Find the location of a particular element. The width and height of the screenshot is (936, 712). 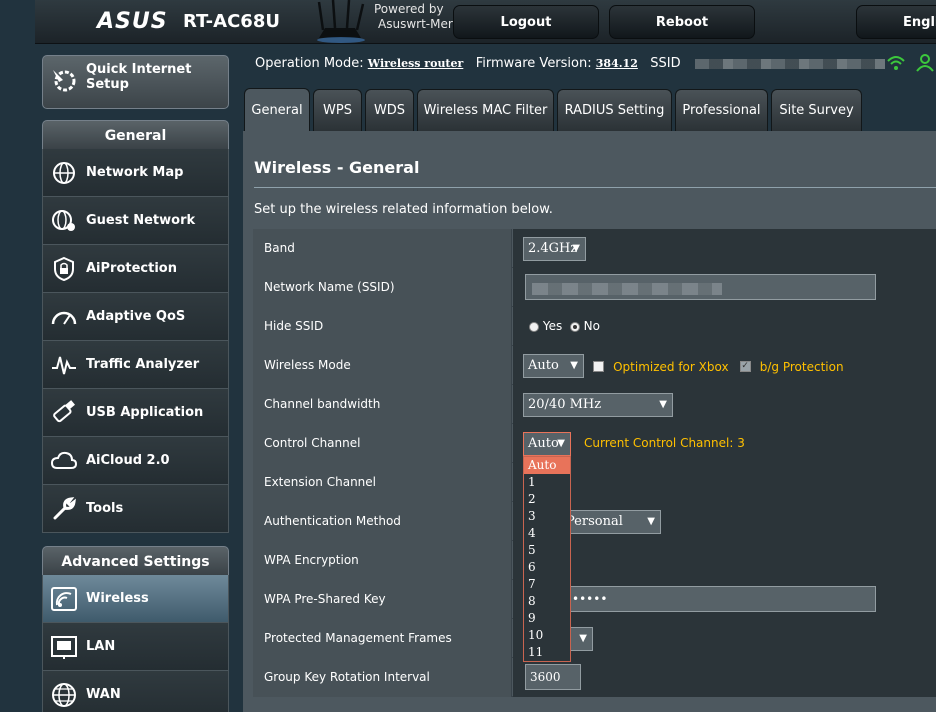

tools-icon is located at coordinates (64, 509).